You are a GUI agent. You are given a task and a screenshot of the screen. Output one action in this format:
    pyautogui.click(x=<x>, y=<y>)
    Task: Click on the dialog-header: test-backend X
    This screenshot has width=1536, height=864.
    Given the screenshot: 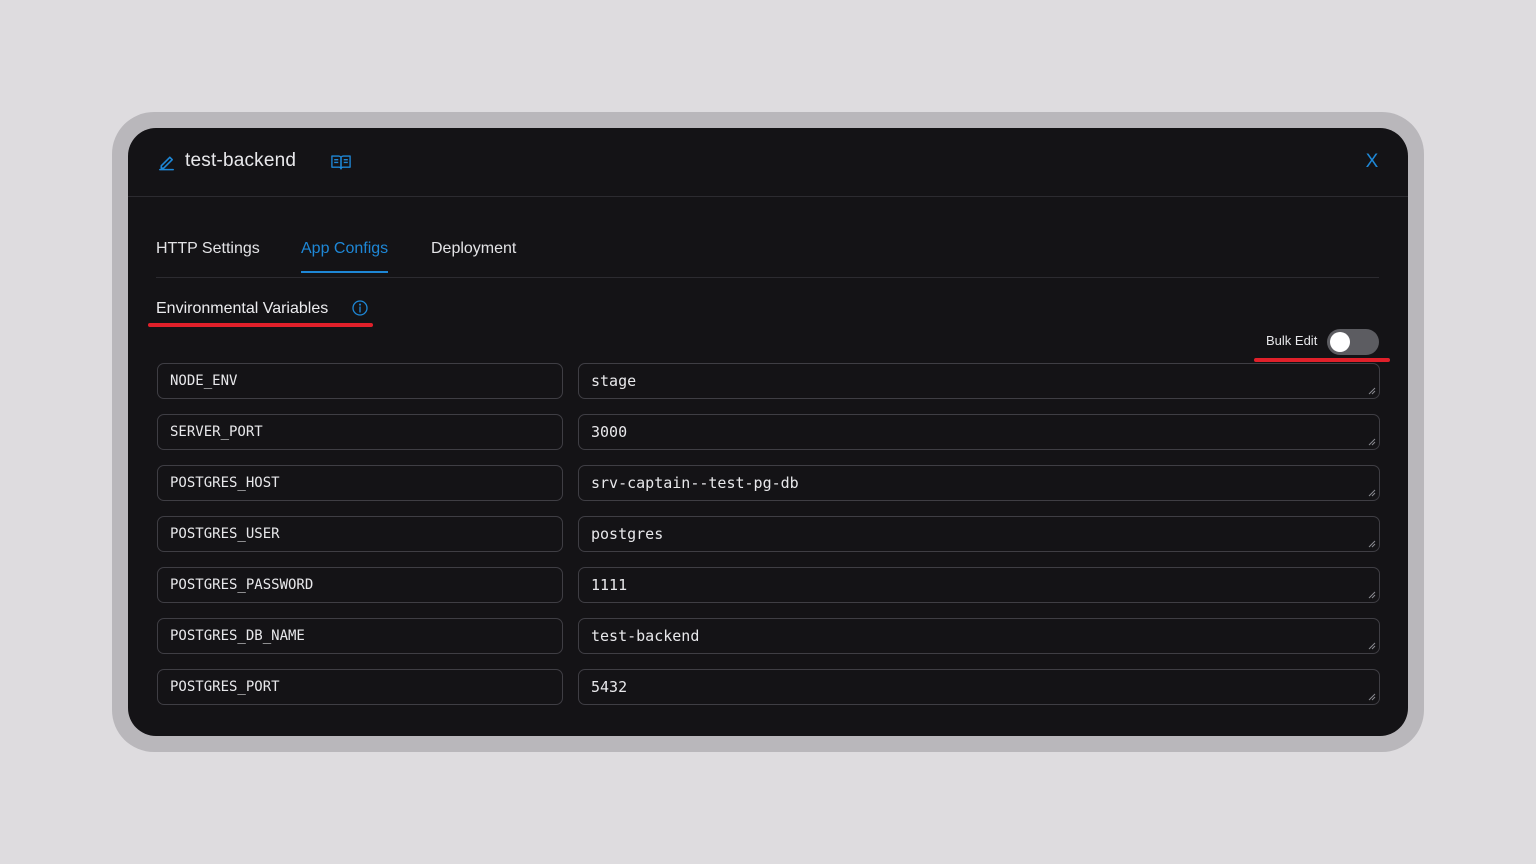 What is the action you would take?
    pyautogui.click(x=768, y=162)
    